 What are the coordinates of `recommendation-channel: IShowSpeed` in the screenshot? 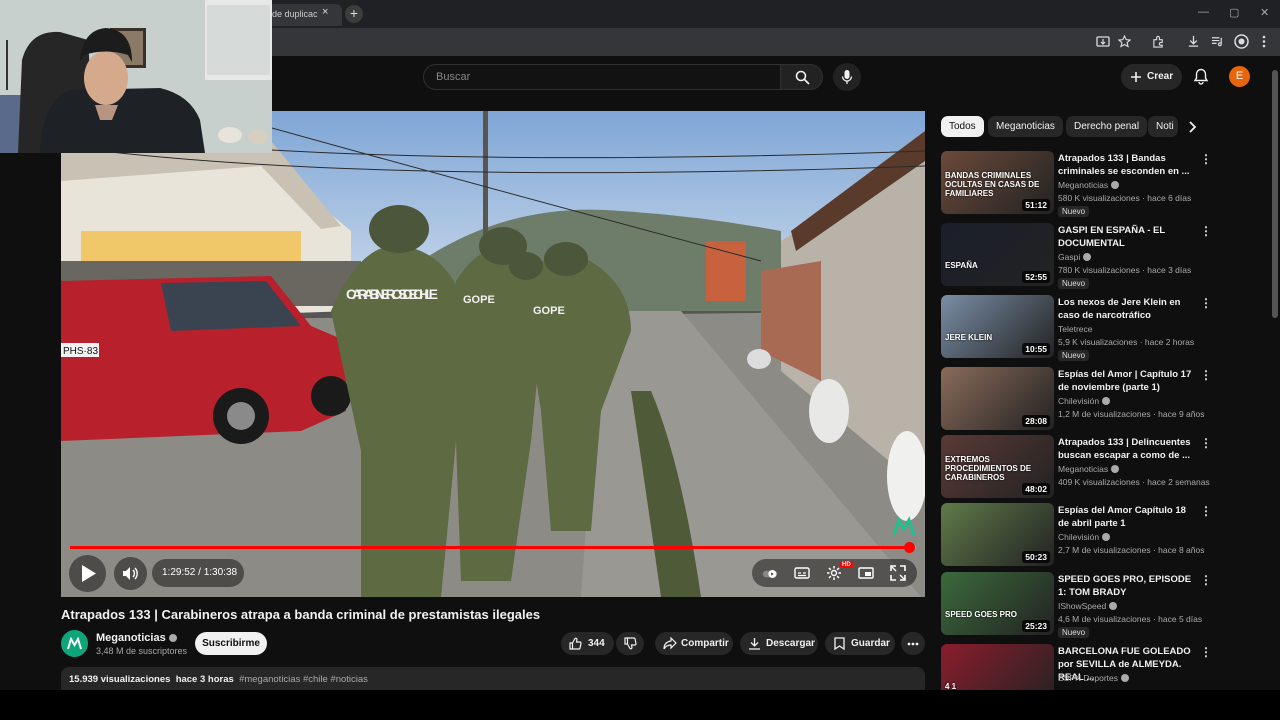 It's located at (1088, 606).